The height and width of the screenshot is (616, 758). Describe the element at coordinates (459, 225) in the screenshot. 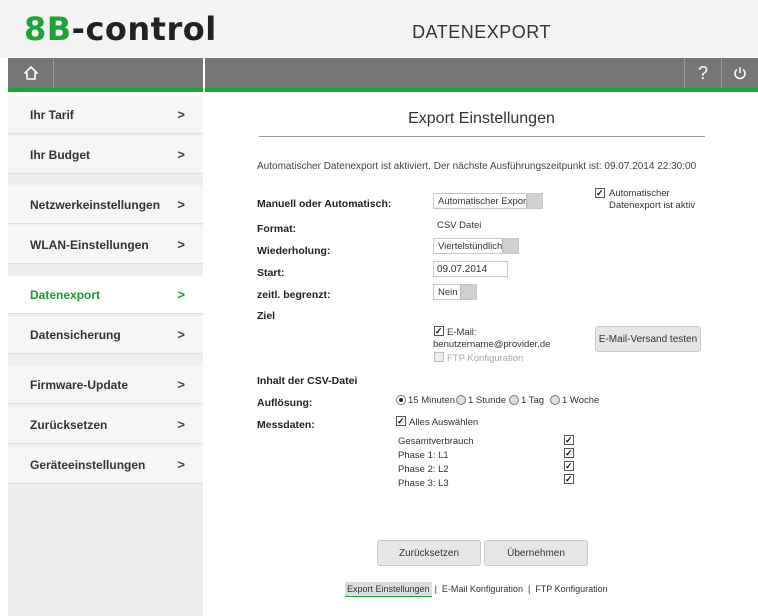

I see `format-value: CSV Datei` at that location.